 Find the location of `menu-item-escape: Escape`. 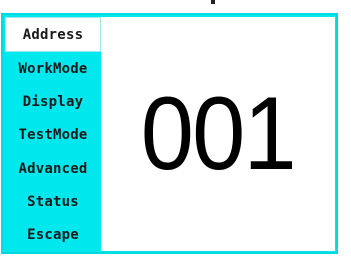

menu-item-escape: Escape is located at coordinates (53, 235).